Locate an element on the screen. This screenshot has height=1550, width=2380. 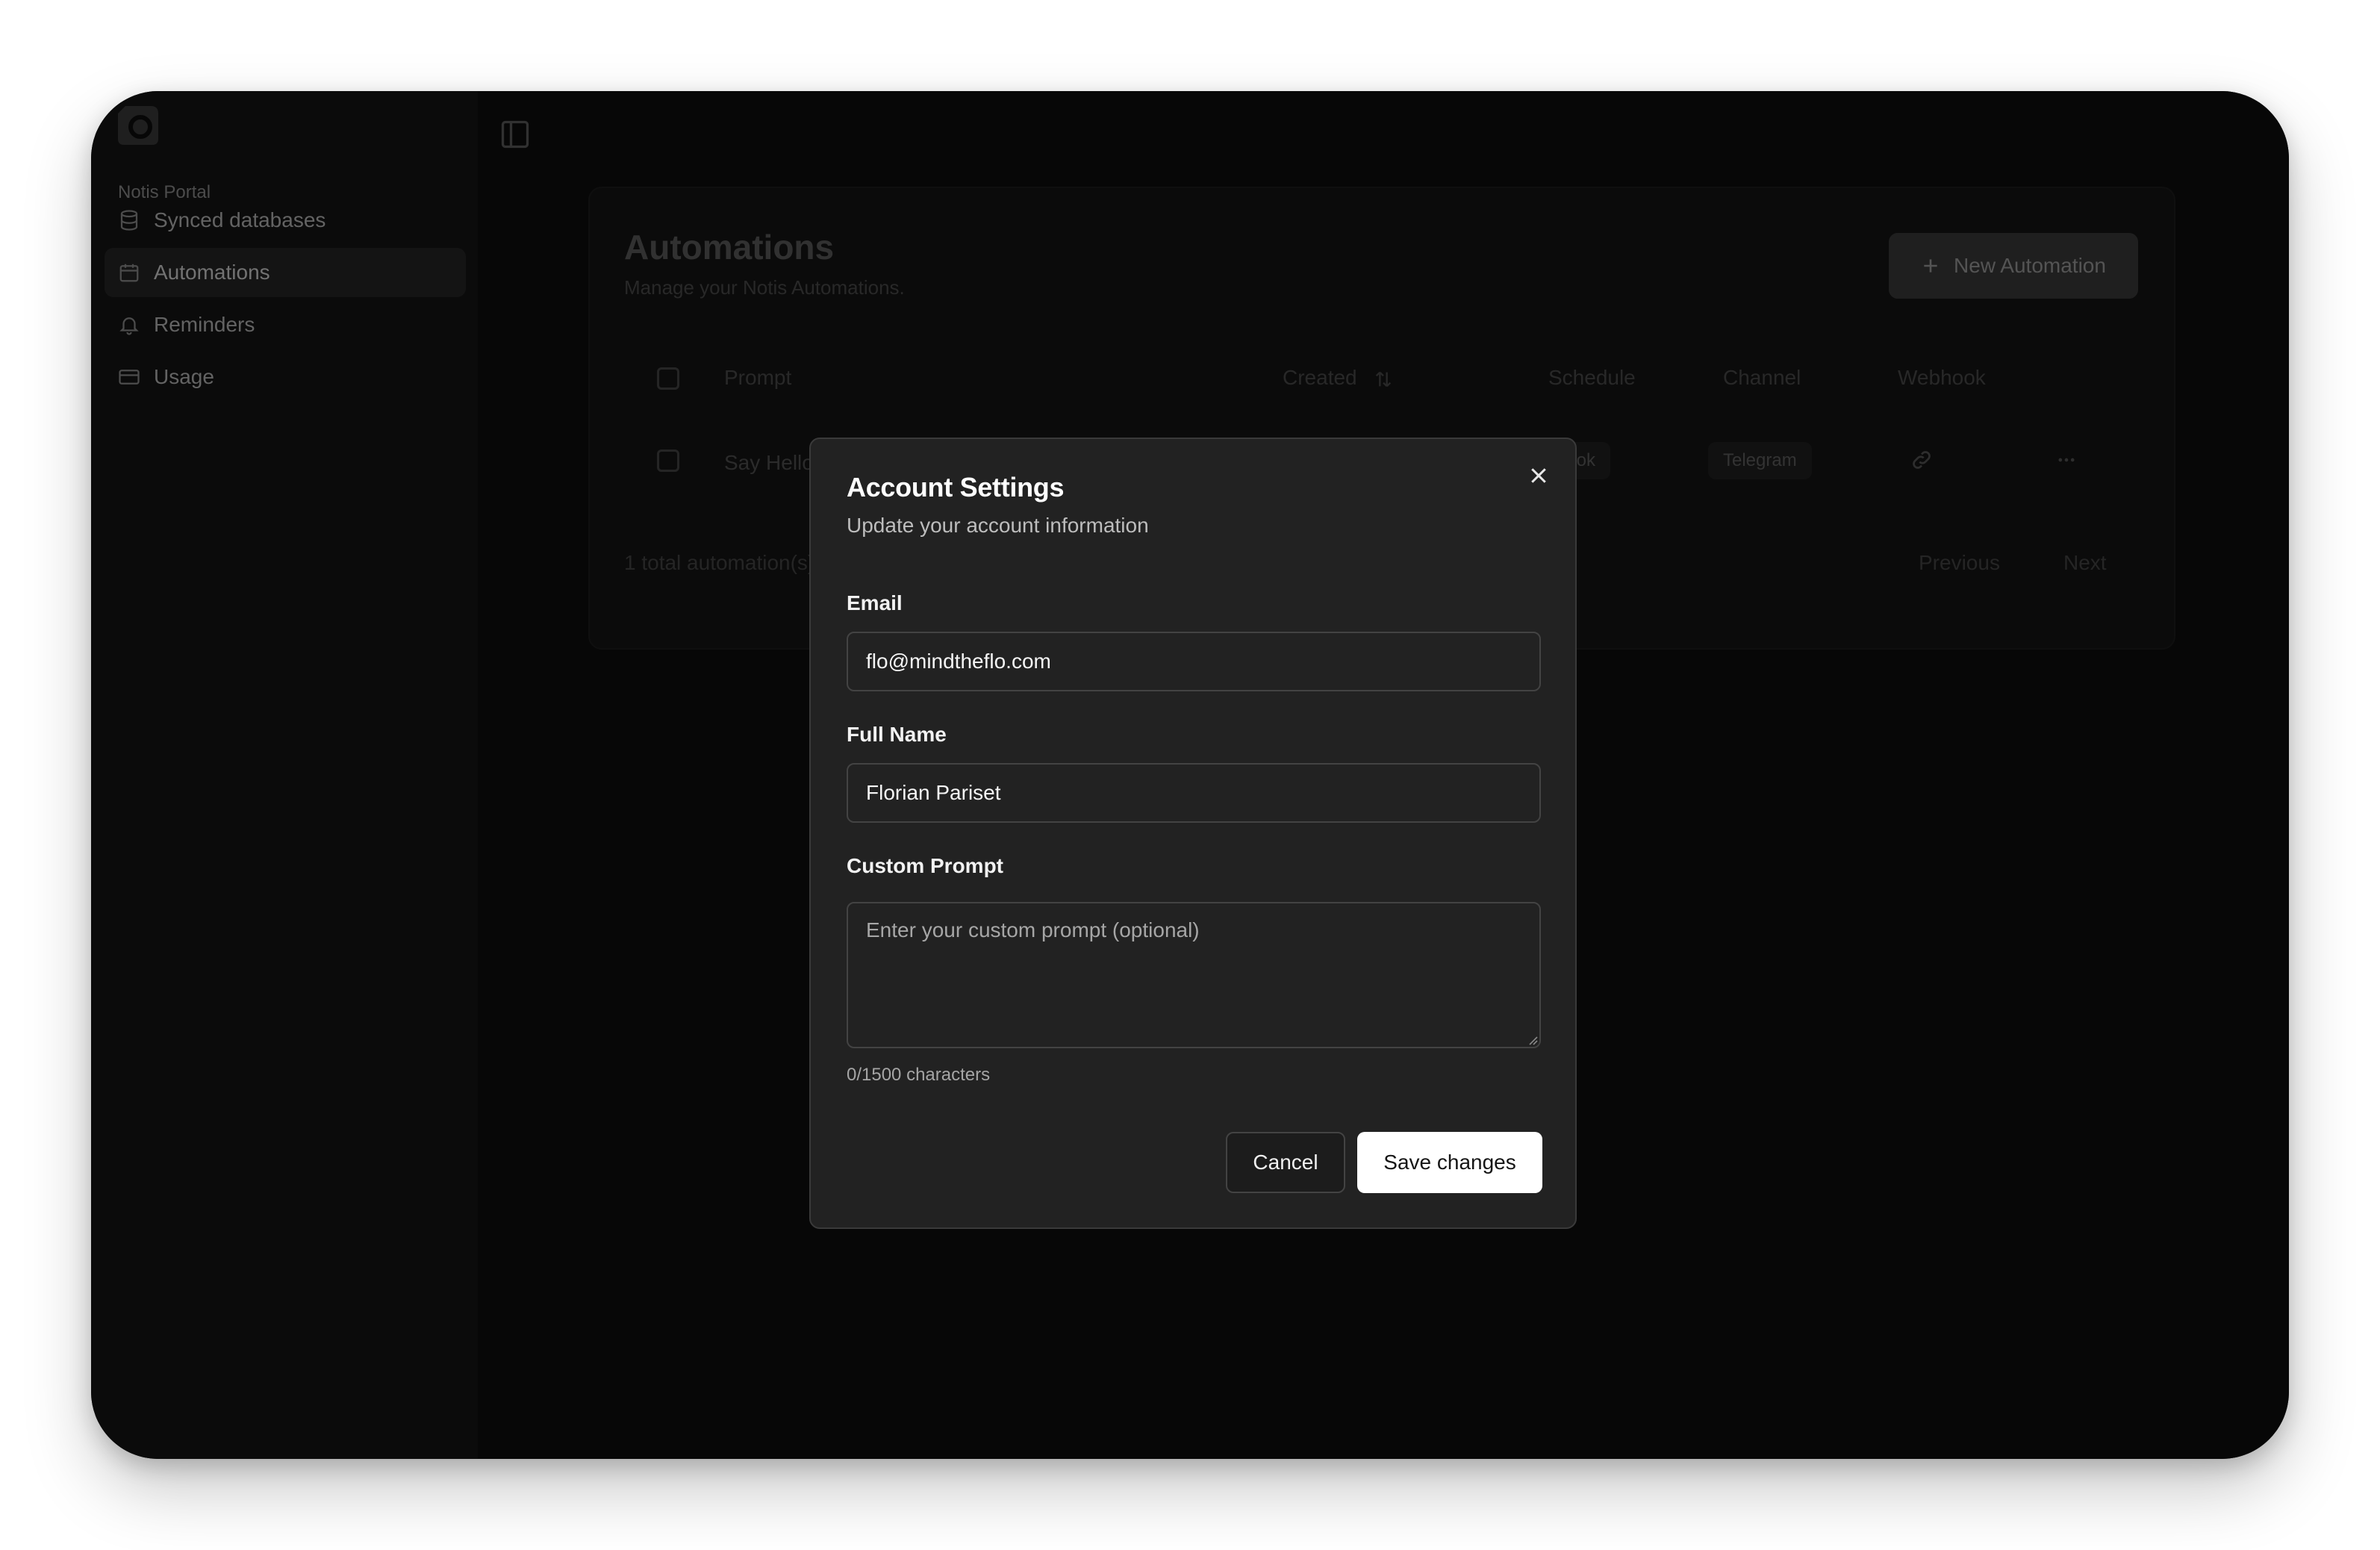
full-name-field is located at coordinates (1194, 793).